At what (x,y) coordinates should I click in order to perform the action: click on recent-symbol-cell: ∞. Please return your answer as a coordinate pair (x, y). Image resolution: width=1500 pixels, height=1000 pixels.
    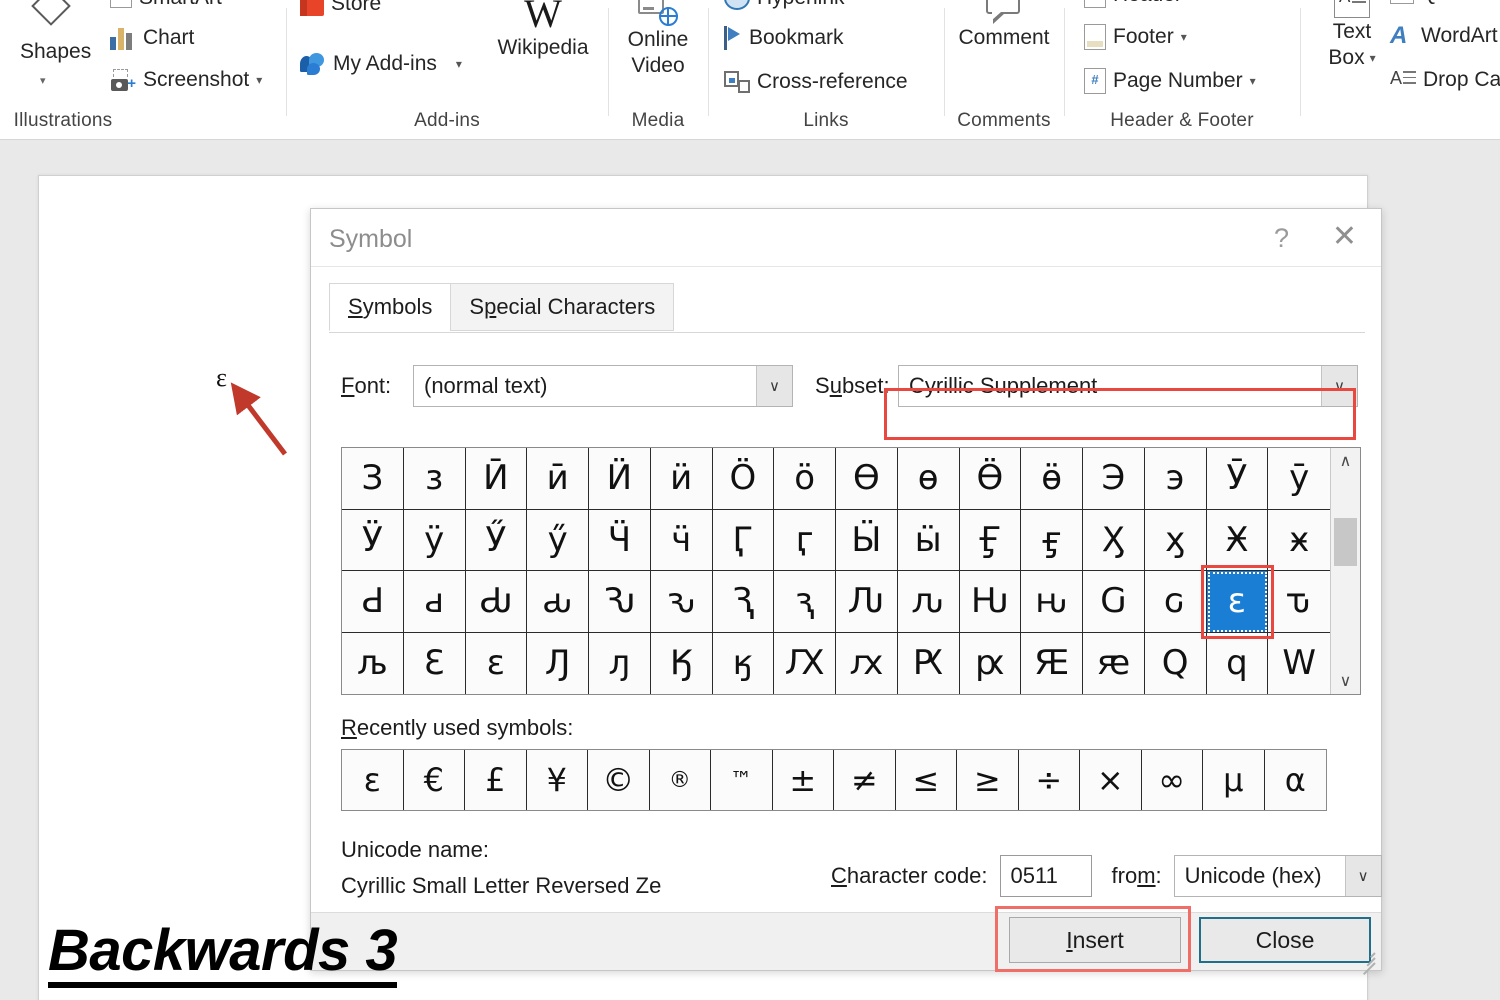
    Looking at the image, I should click on (1172, 780).